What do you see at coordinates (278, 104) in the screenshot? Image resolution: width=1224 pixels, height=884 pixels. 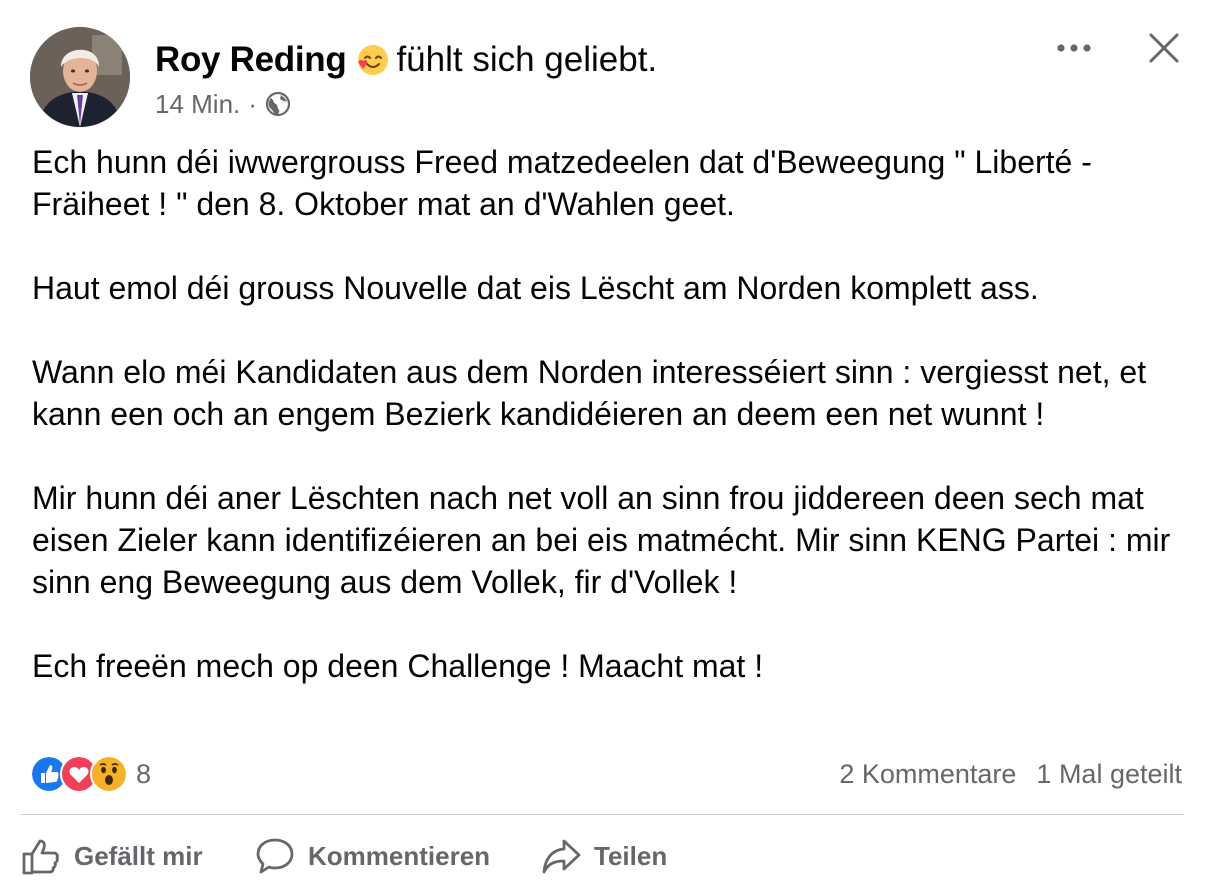 I see `globe-icon` at bounding box center [278, 104].